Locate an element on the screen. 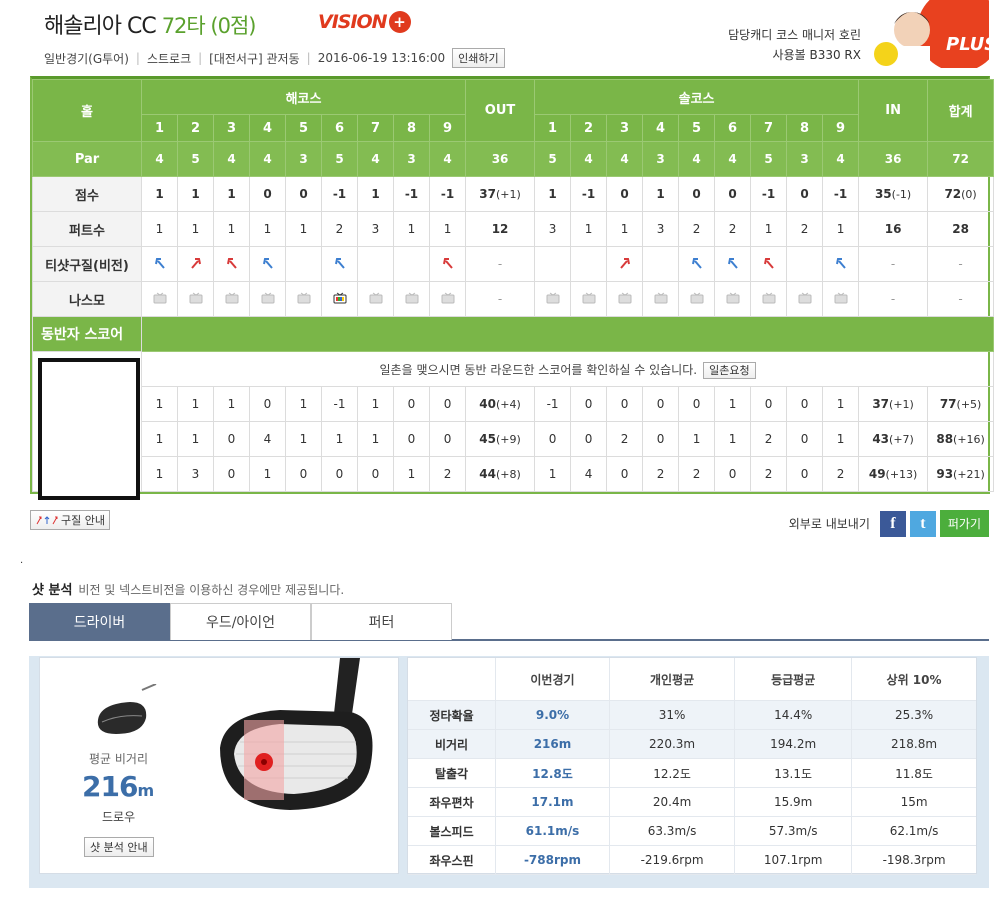 This screenshot has height=900, width=1001. score-out-value: 37 is located at coordinates (487, 194).